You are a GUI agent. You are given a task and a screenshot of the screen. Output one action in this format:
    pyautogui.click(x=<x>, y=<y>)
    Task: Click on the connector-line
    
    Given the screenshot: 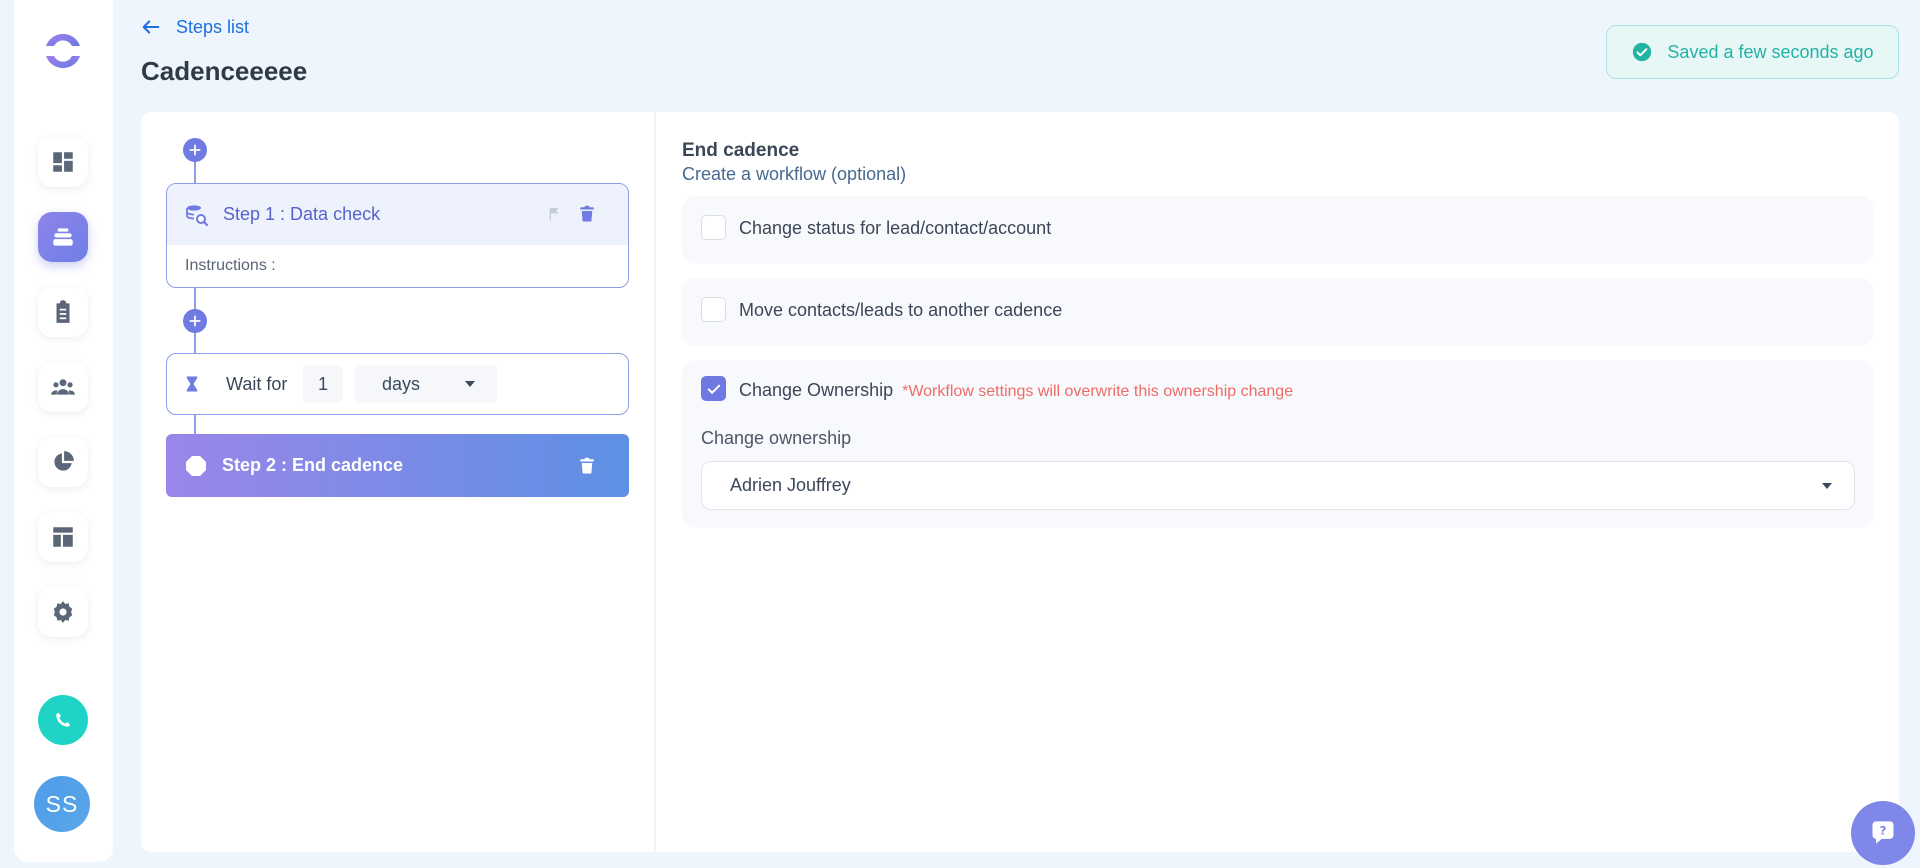 What is the action you would take?
    pyautogui.click(x=195, y=424)
    